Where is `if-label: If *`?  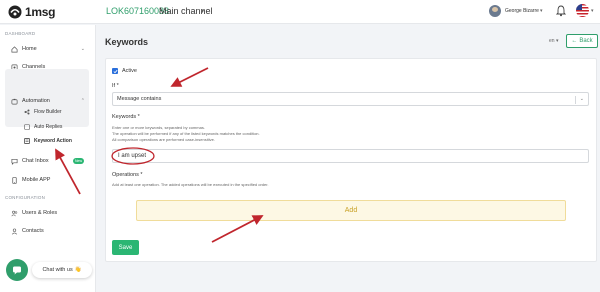
if-label: If * is located at coordinates (115, 86).